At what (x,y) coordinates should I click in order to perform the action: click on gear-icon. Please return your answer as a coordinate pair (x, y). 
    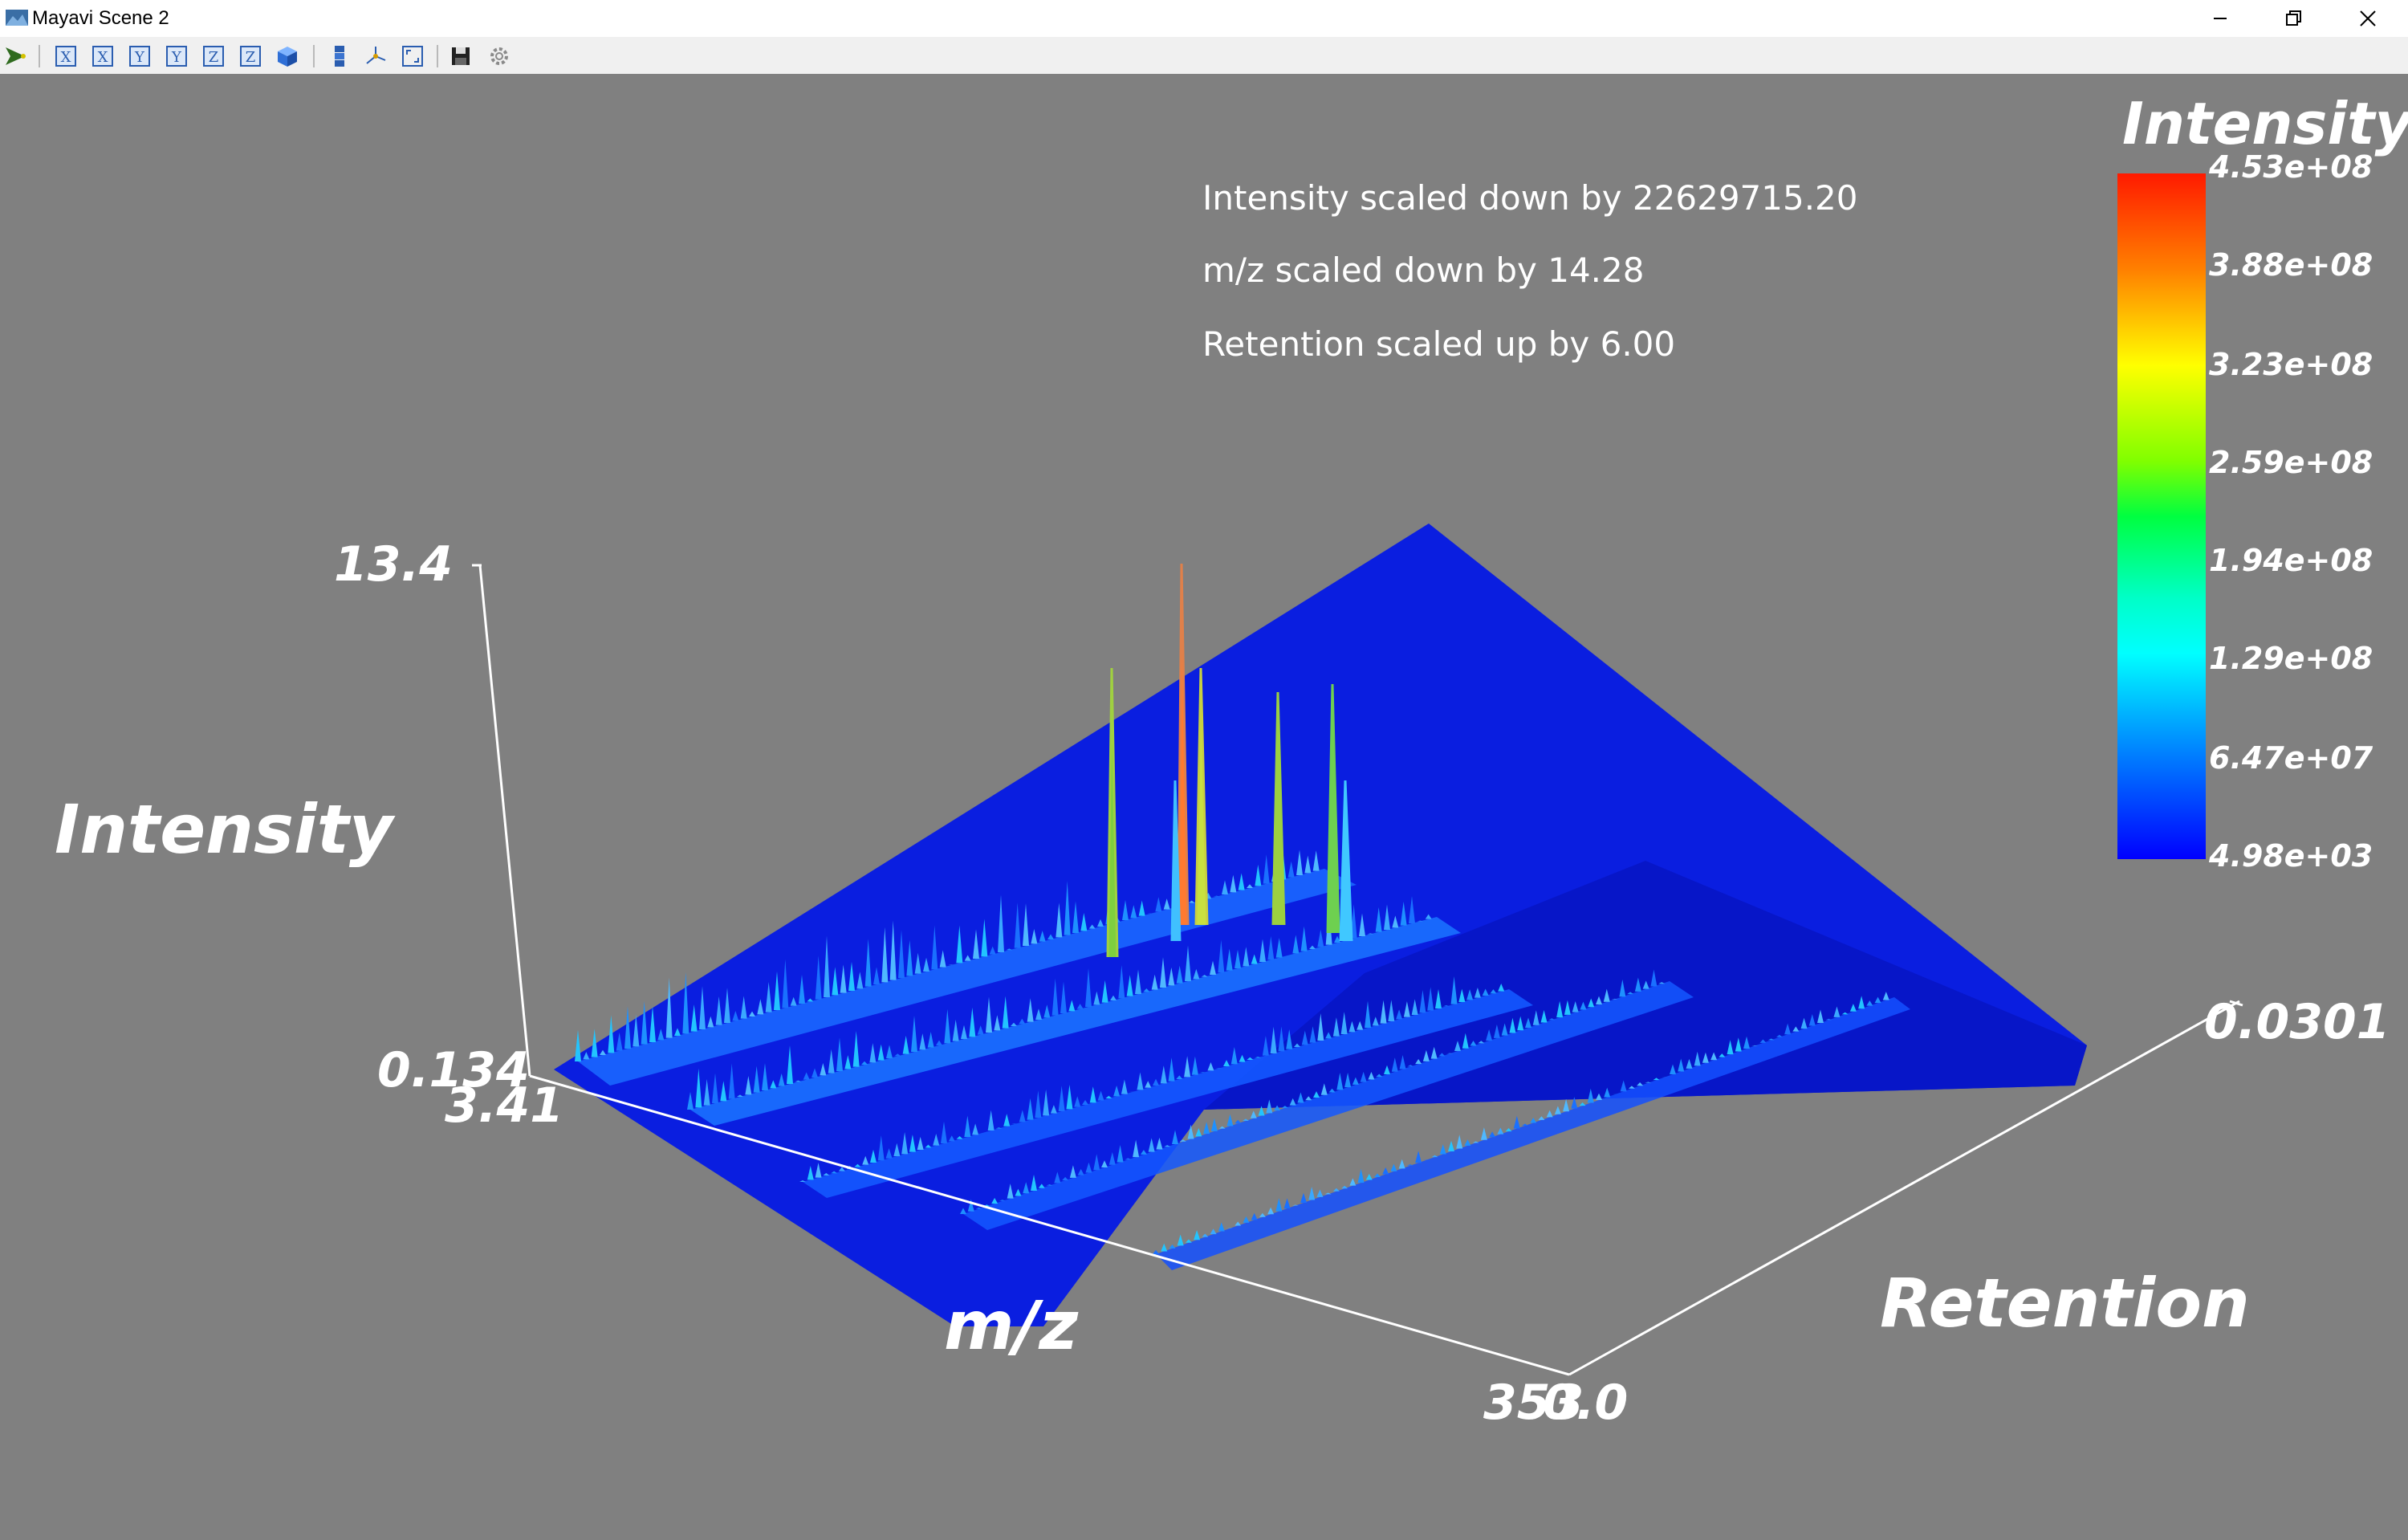
    Looking at the image, I should click on (499, 56).